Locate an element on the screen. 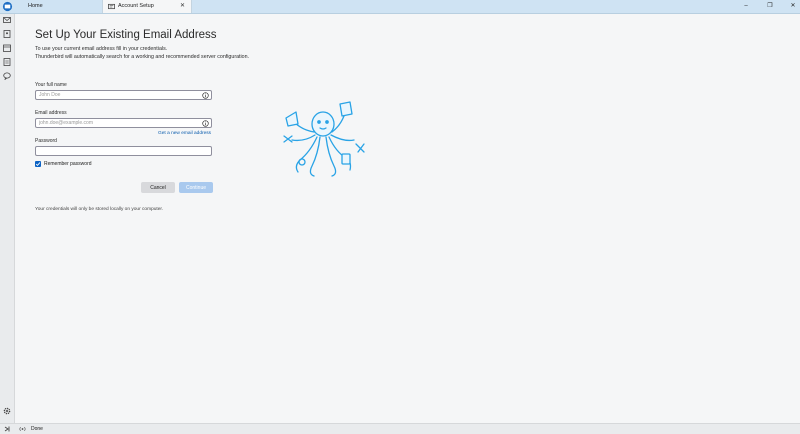  tab-home: Home is located at coordinates (59, 6).